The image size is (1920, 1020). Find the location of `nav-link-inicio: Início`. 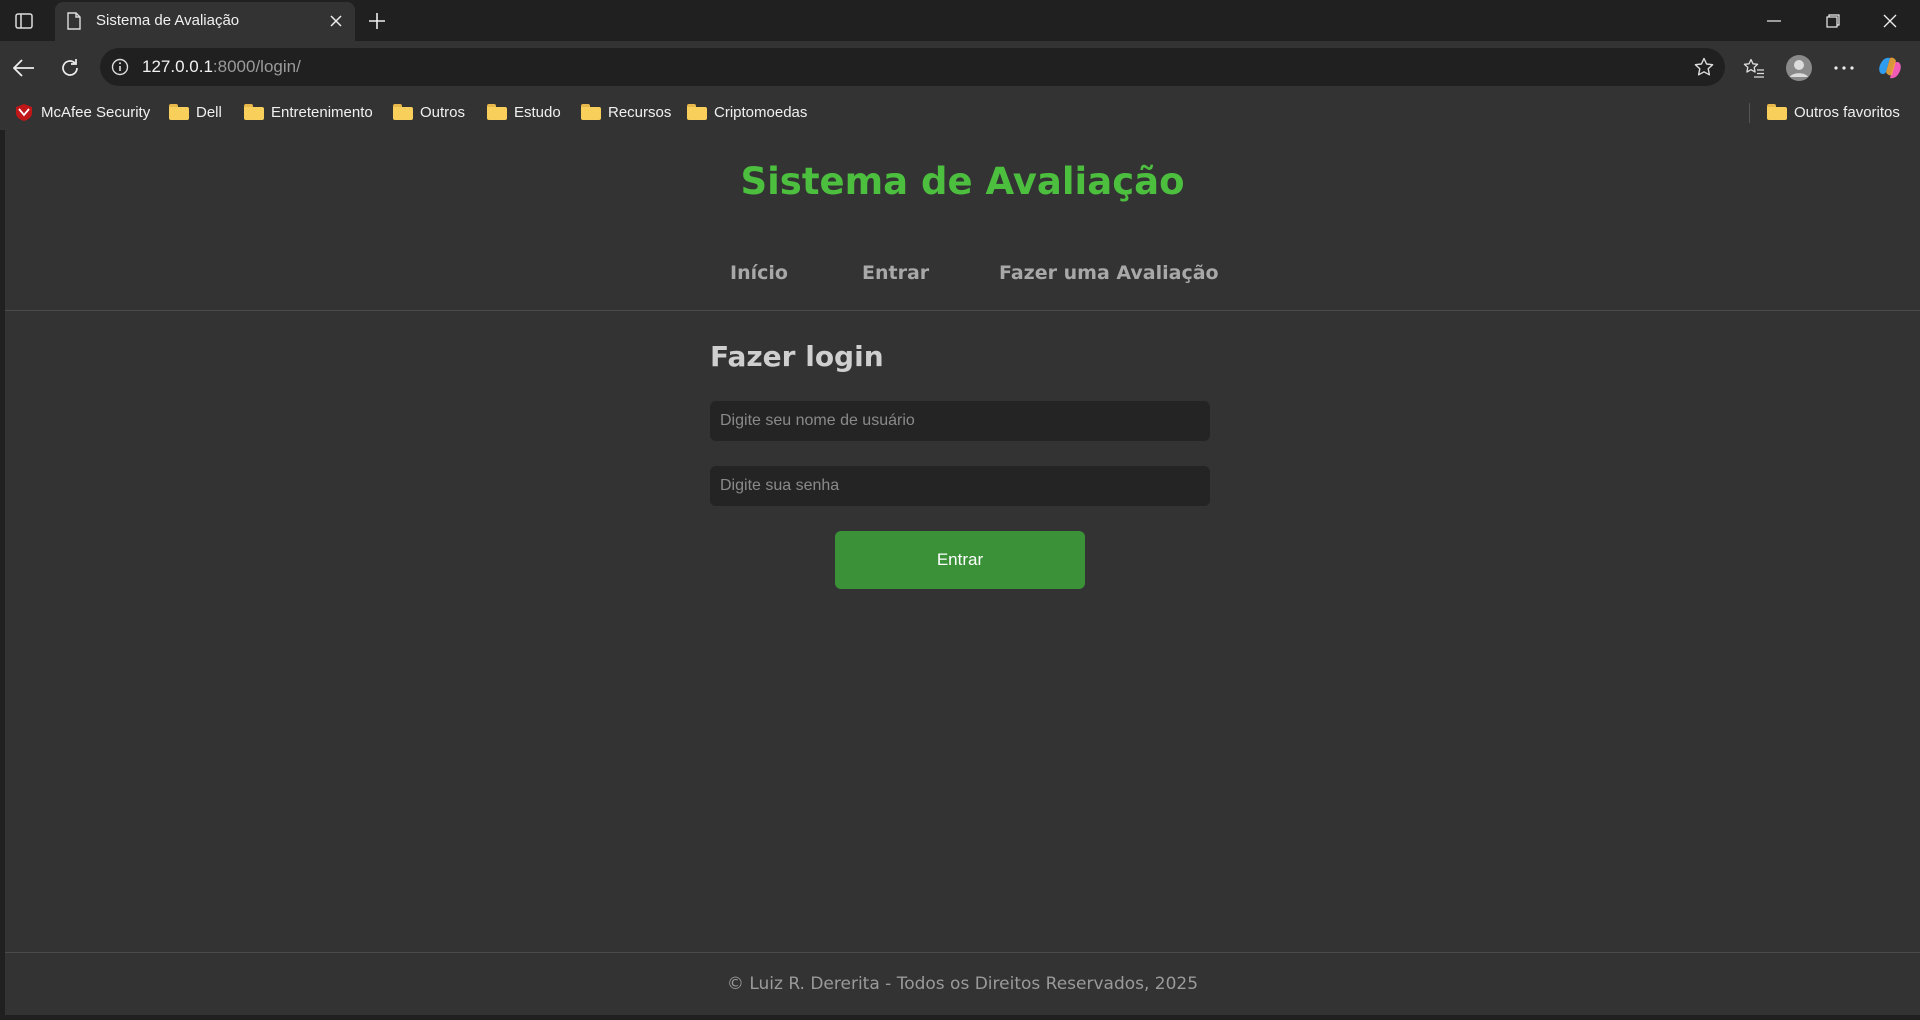

nav-link-inicio: Início is located at coordinates (759, 273).